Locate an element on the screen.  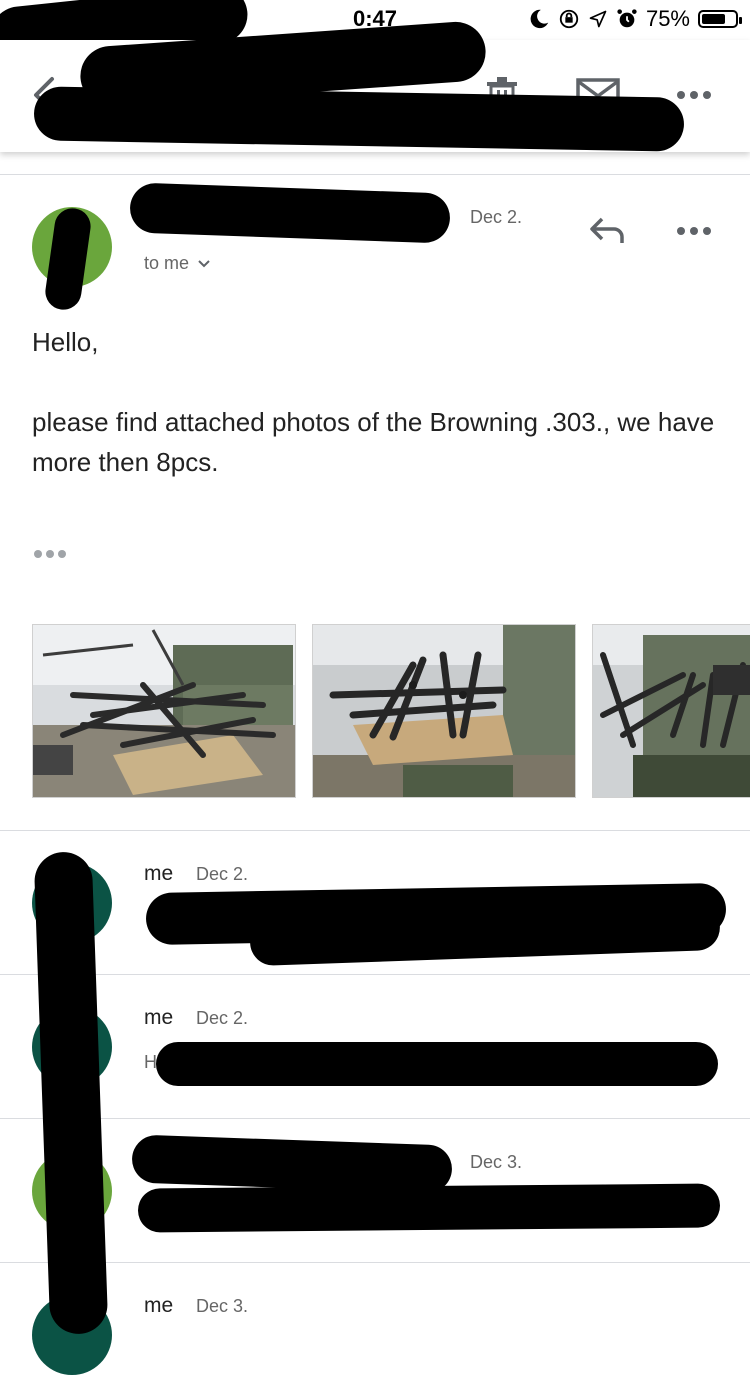
alarm-icon is located at coordinates (627, 18).